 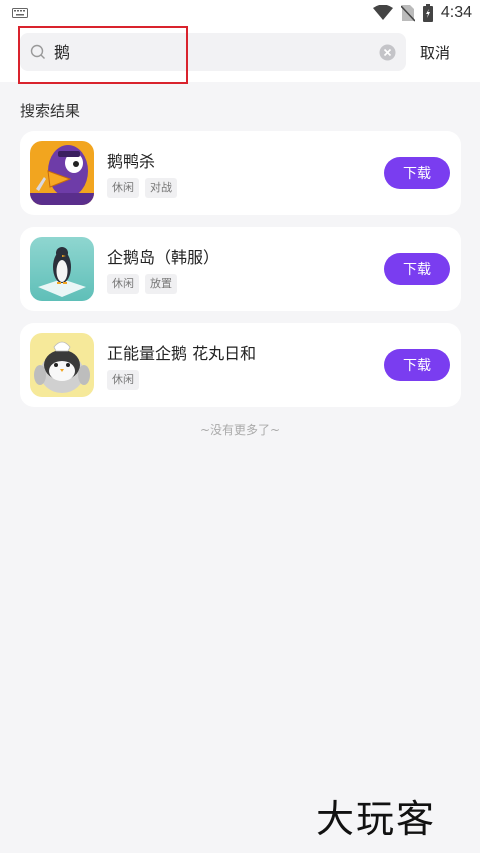 I want to click on keyboard-icon, so click(x=20, y=13).